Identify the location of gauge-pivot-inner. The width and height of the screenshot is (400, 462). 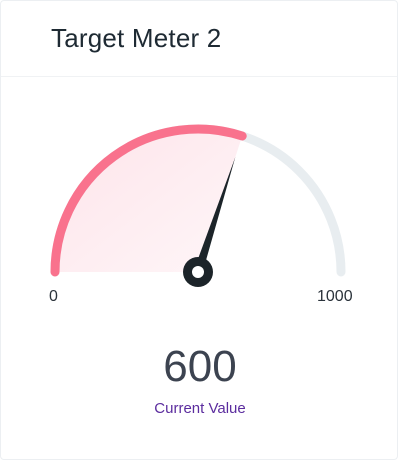
(198, 272).